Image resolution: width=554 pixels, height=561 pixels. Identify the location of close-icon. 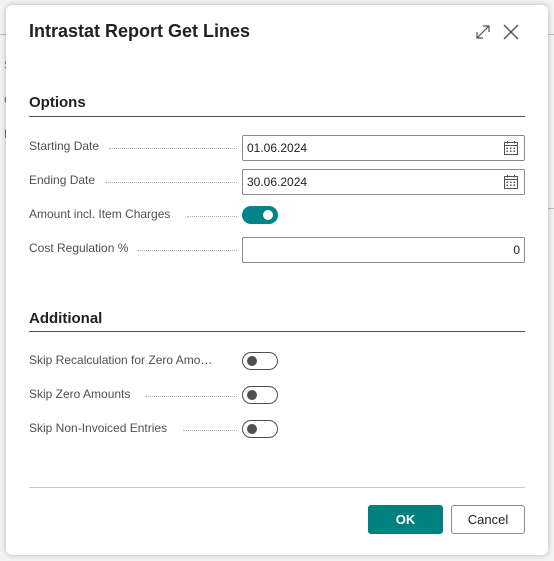
(511, 32).